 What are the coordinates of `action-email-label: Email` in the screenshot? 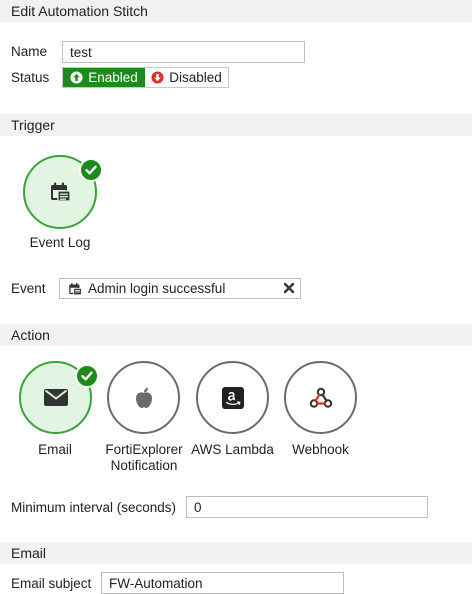 It's located at (55, 449).